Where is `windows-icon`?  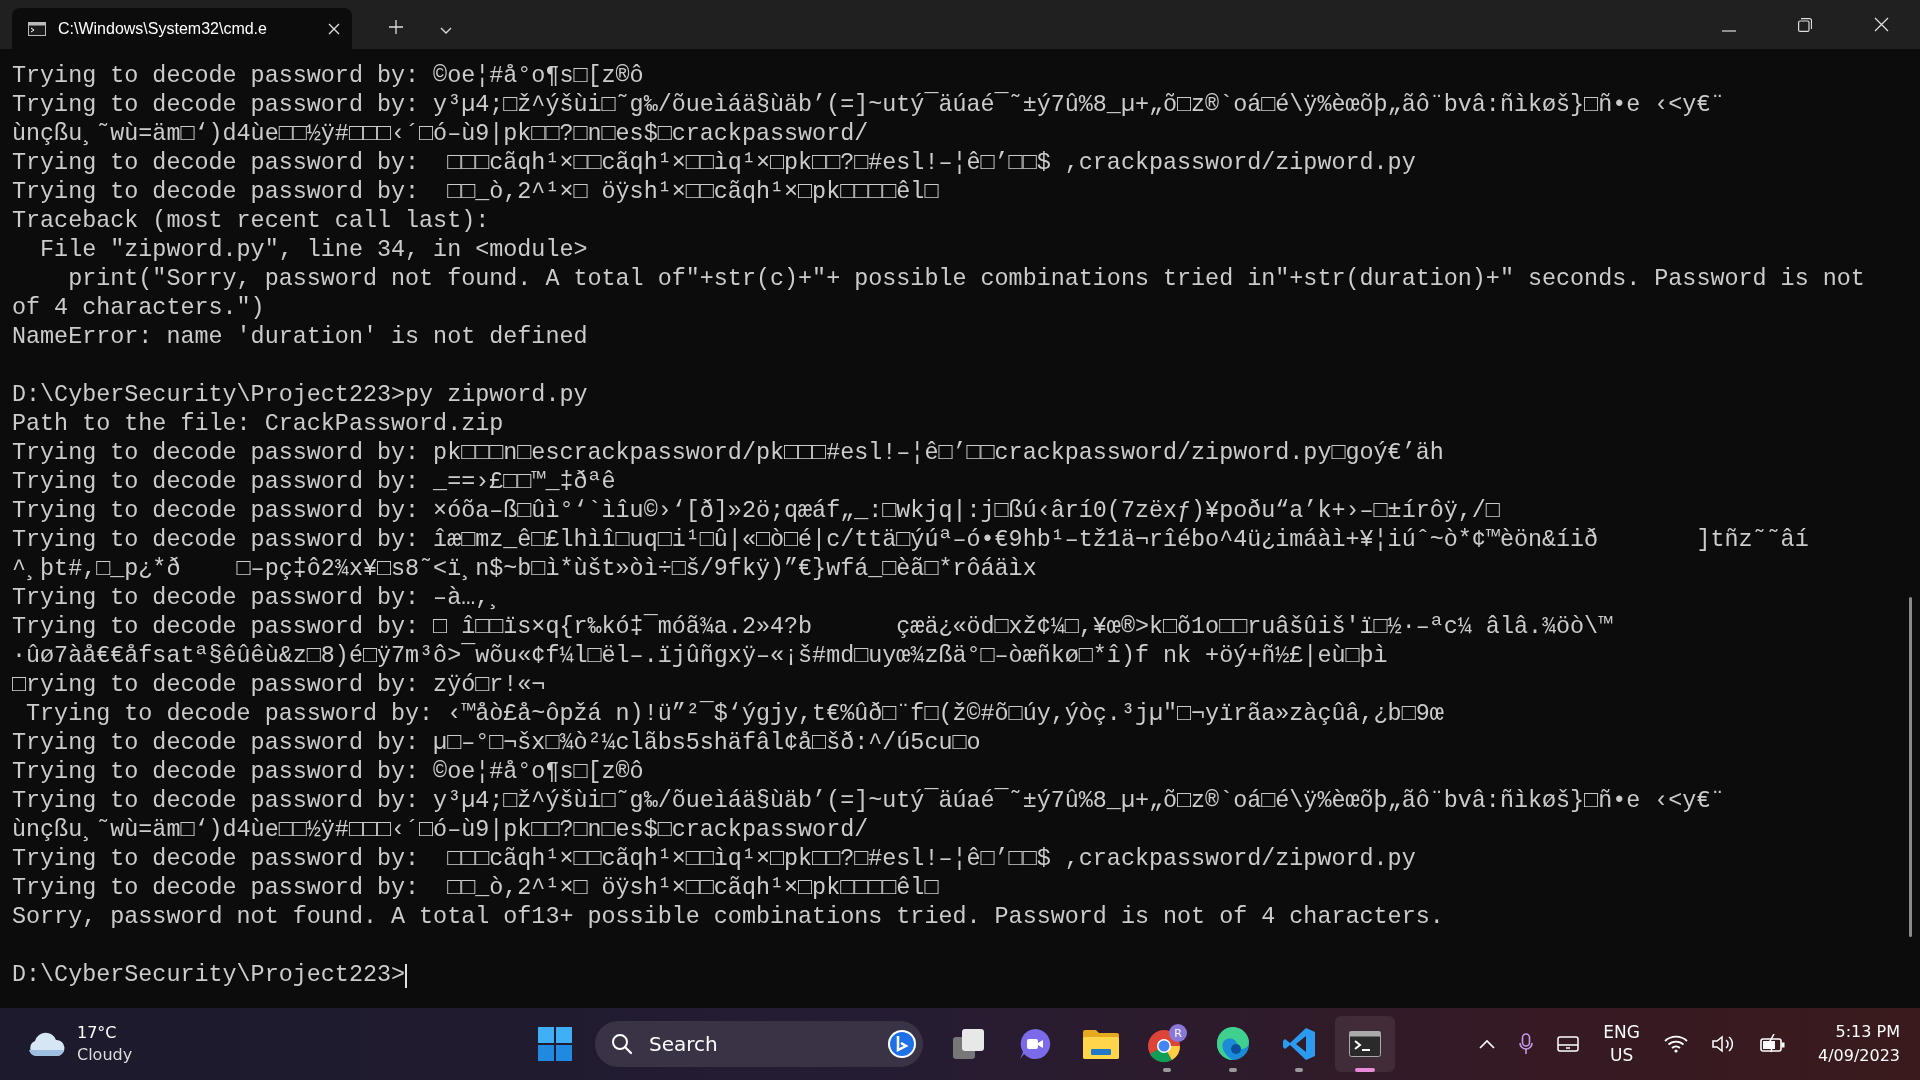 windows-icon is located at coordinates (555, 1044).